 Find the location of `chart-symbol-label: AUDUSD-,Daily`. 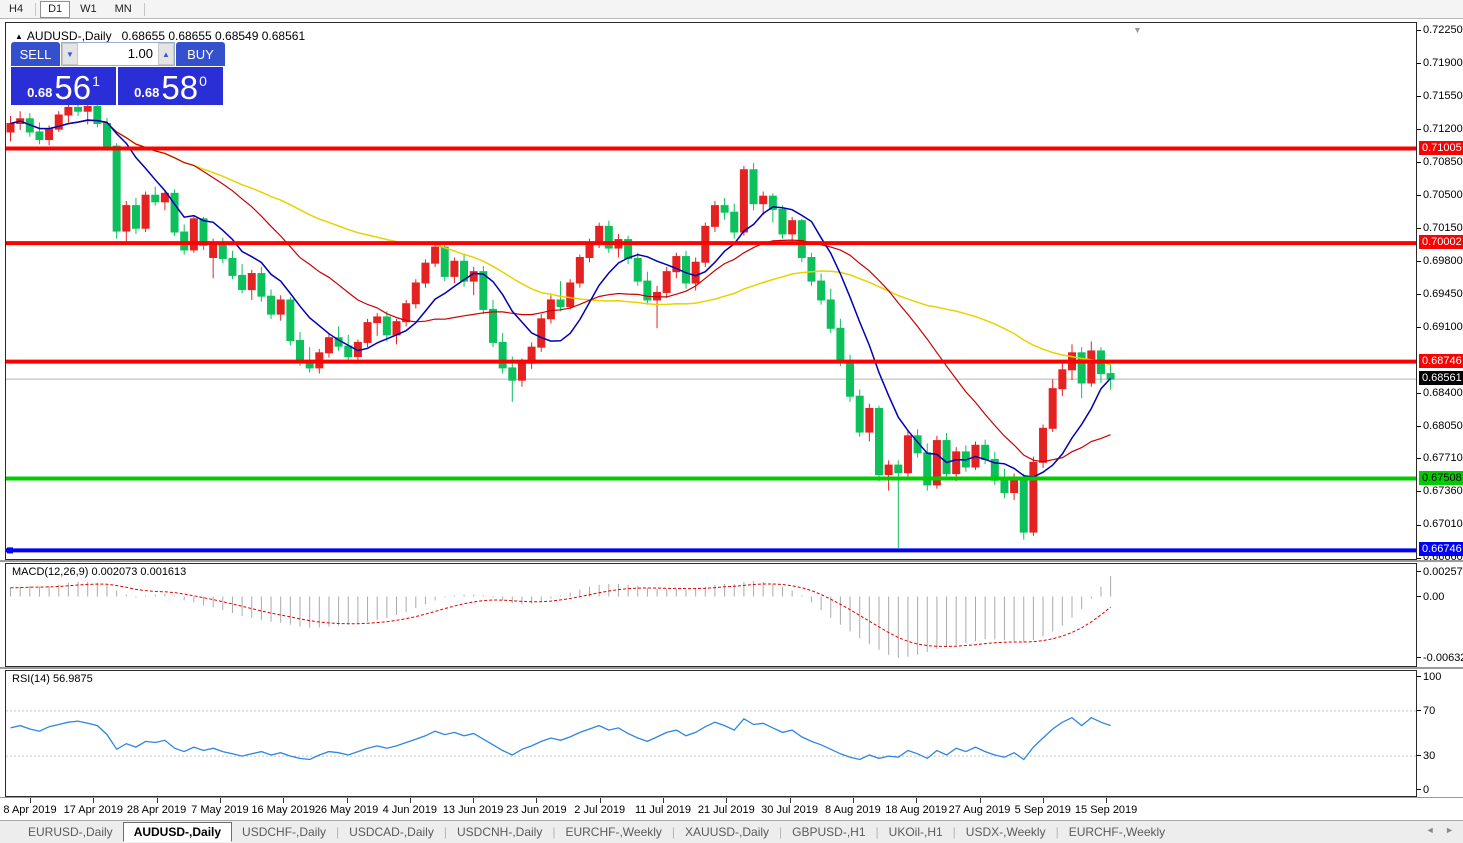

chart-symbol-label: AUDUSD-,Daily is located at coordinates (69, 36).